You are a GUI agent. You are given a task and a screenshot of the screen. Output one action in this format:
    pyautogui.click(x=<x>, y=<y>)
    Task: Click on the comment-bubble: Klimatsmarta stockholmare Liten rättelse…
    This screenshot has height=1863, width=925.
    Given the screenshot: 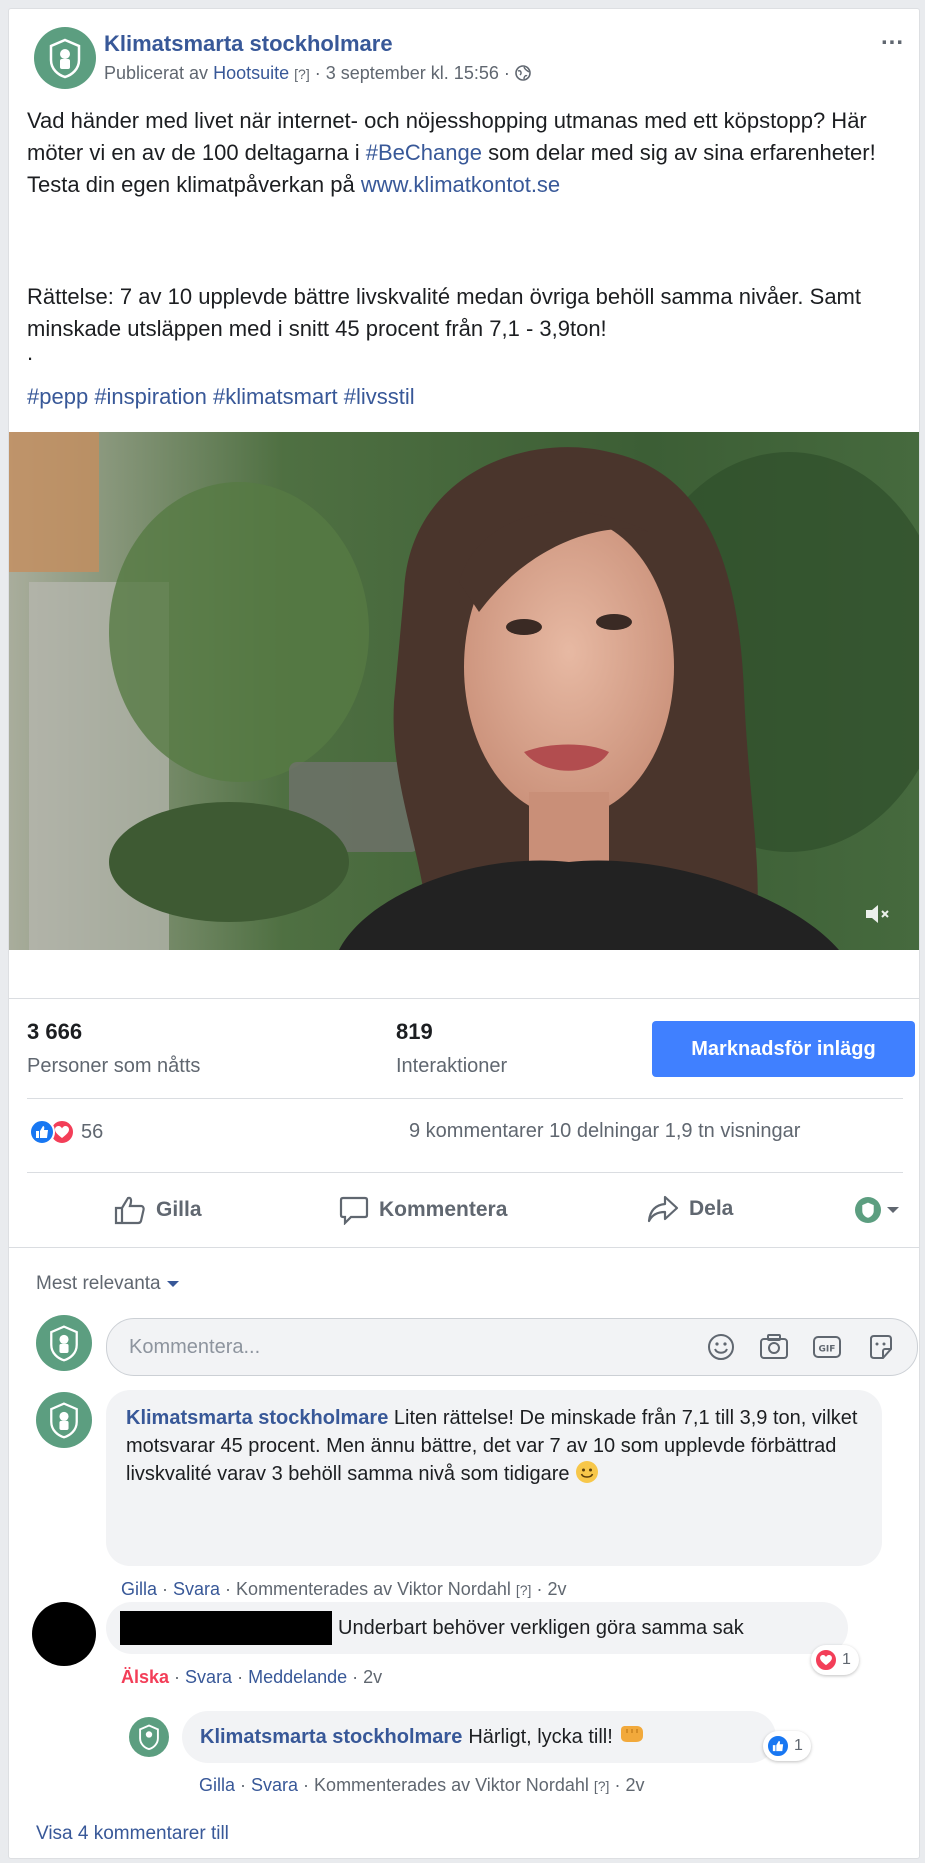 What is the action you would take?
    pyautogui.click(x=494, y=1478)
    